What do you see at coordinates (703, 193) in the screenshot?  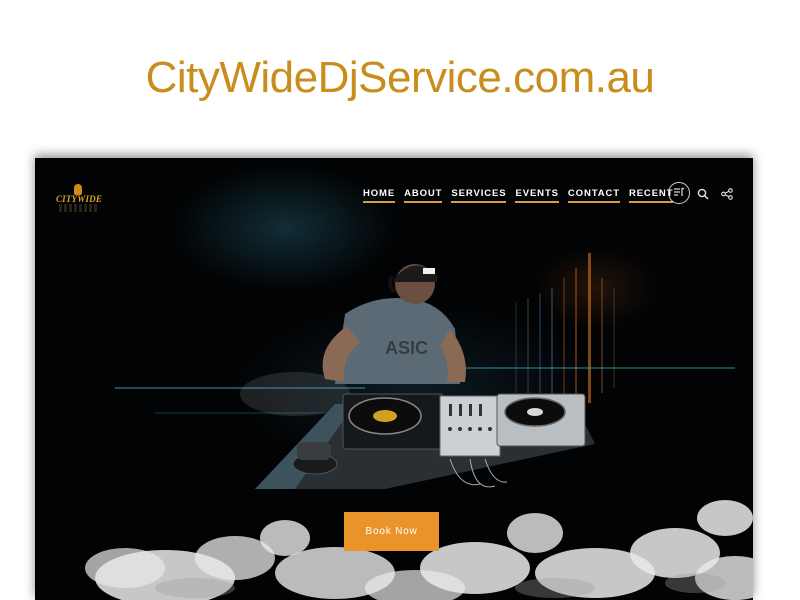 I see `search-icon` at bounding box center [703, 193].